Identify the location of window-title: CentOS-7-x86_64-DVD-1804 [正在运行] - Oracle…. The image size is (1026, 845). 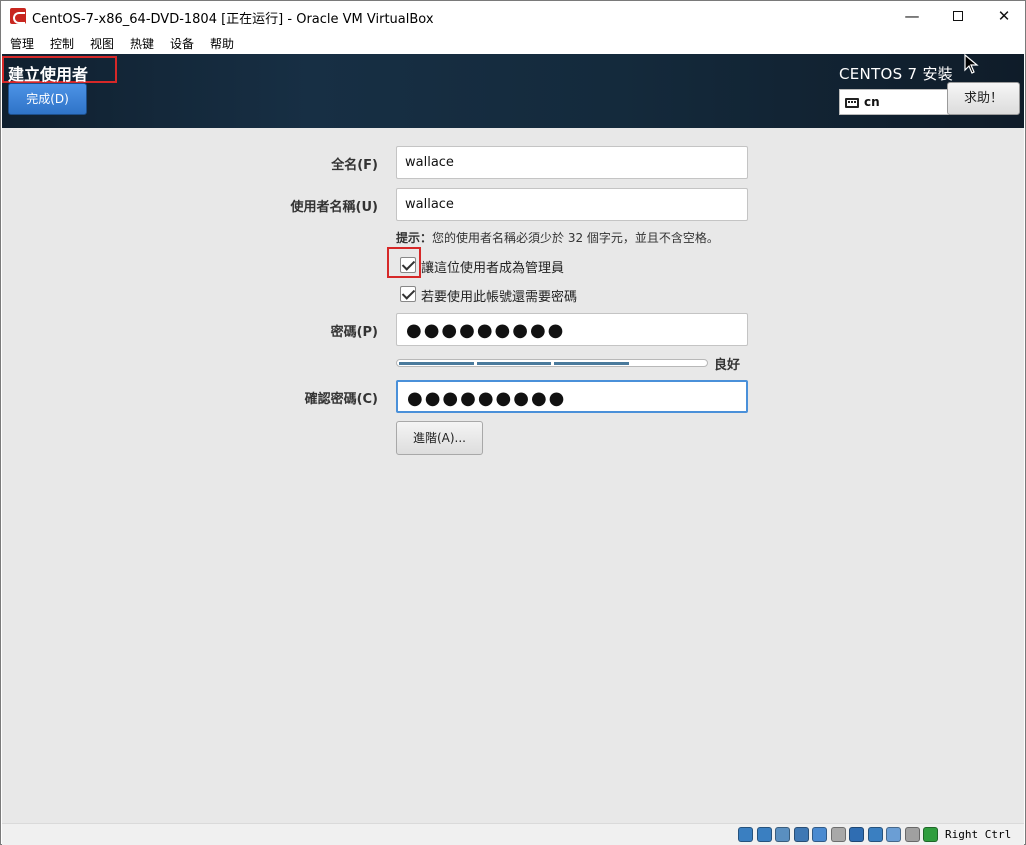
(233, 19).